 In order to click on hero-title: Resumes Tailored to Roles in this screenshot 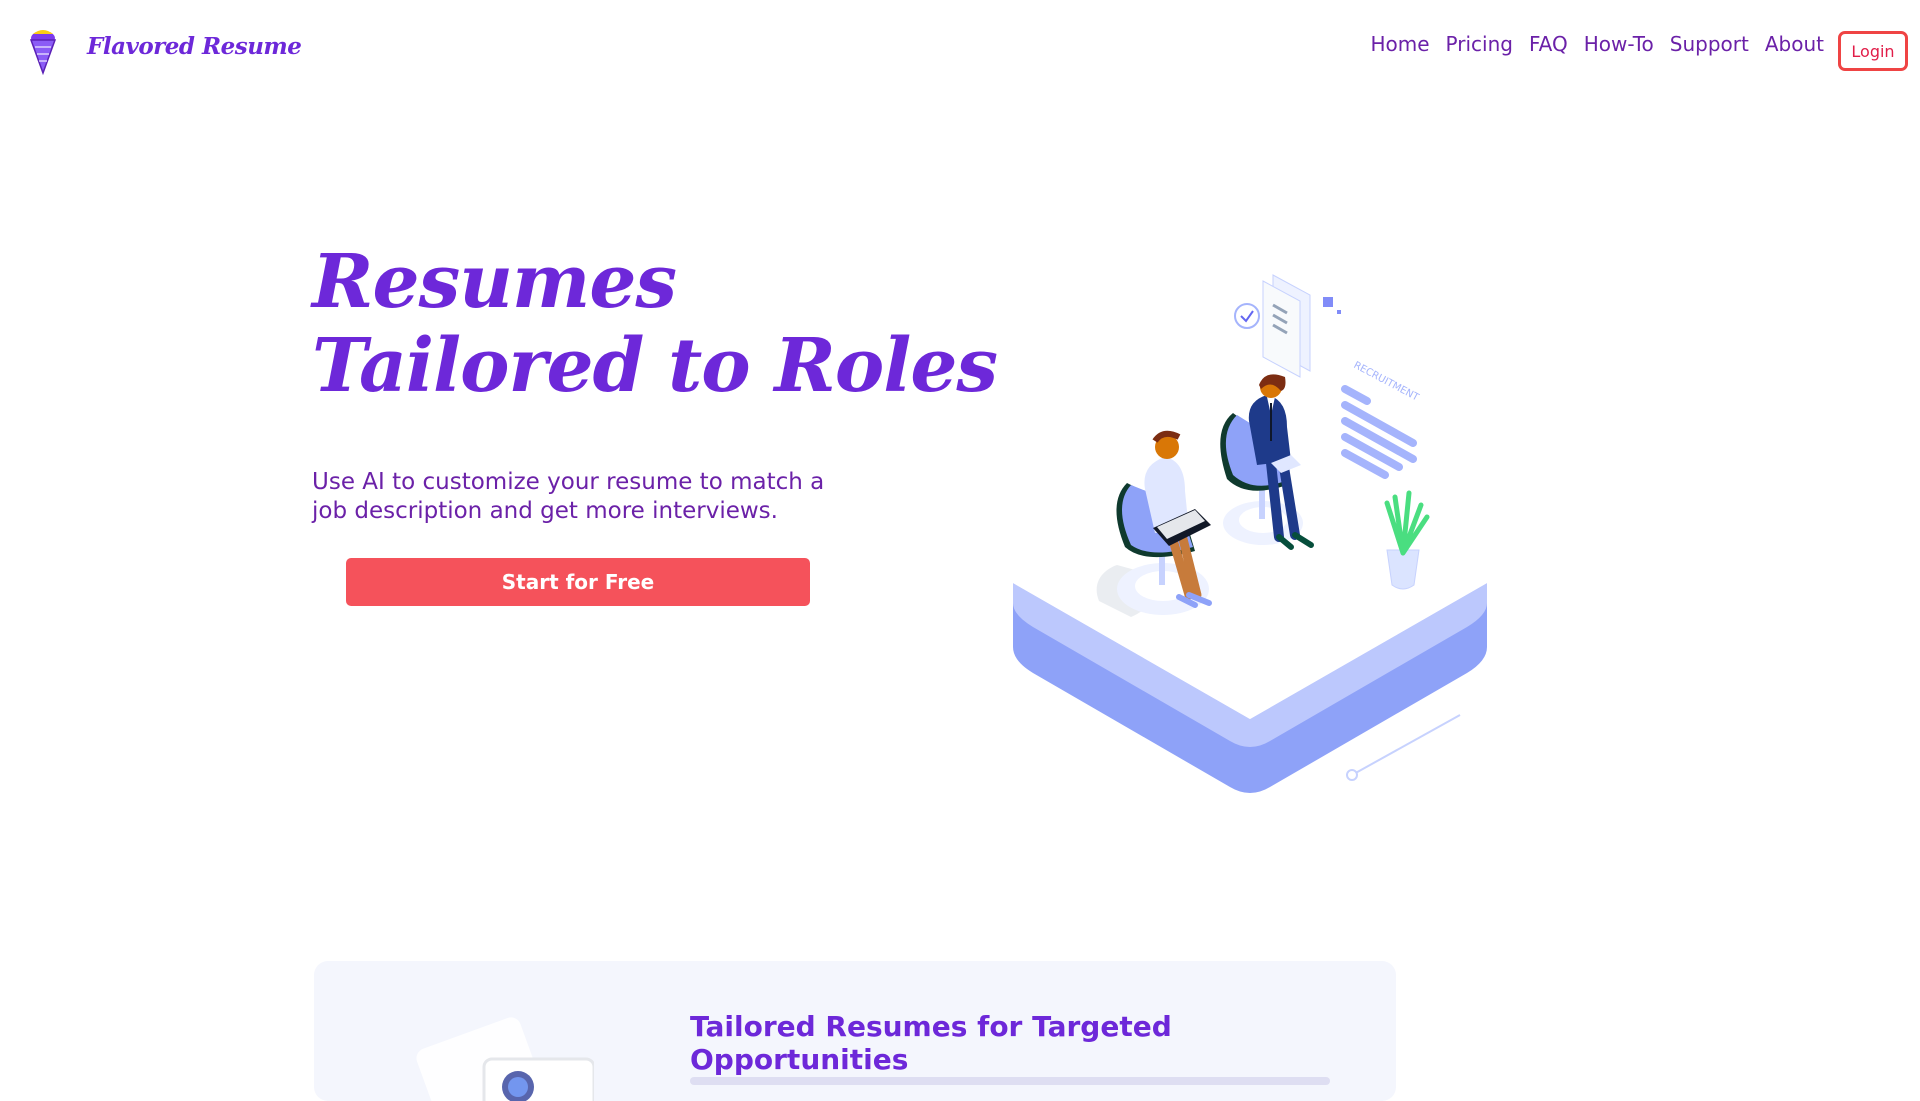, I will do `click(655, 324)`.